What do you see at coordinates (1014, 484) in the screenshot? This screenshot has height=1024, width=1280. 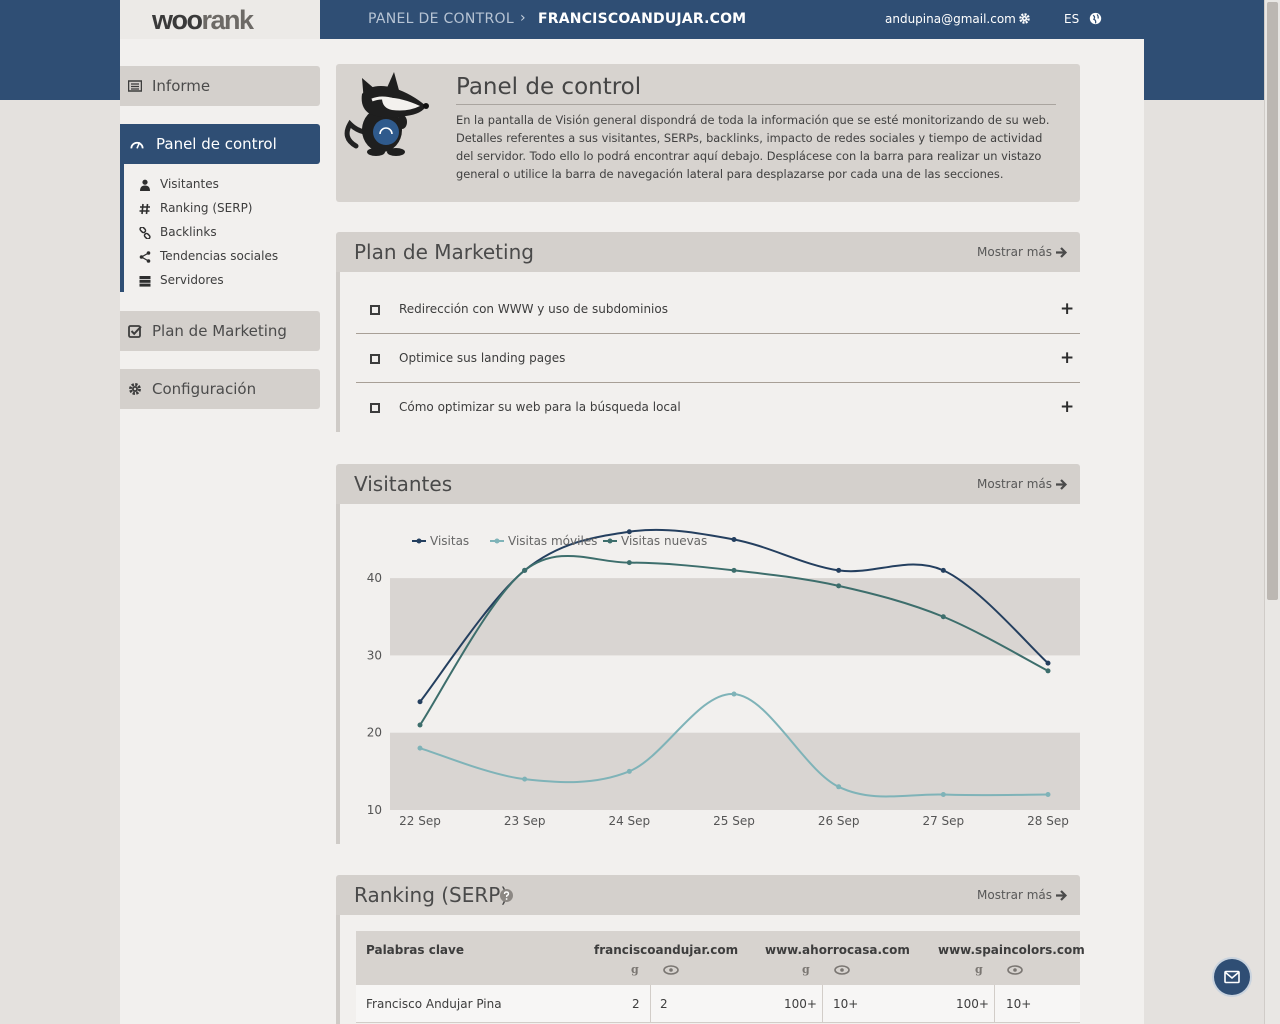 I see `visitors-show-more: Mostrar más` at bounding box center [1014, 484].